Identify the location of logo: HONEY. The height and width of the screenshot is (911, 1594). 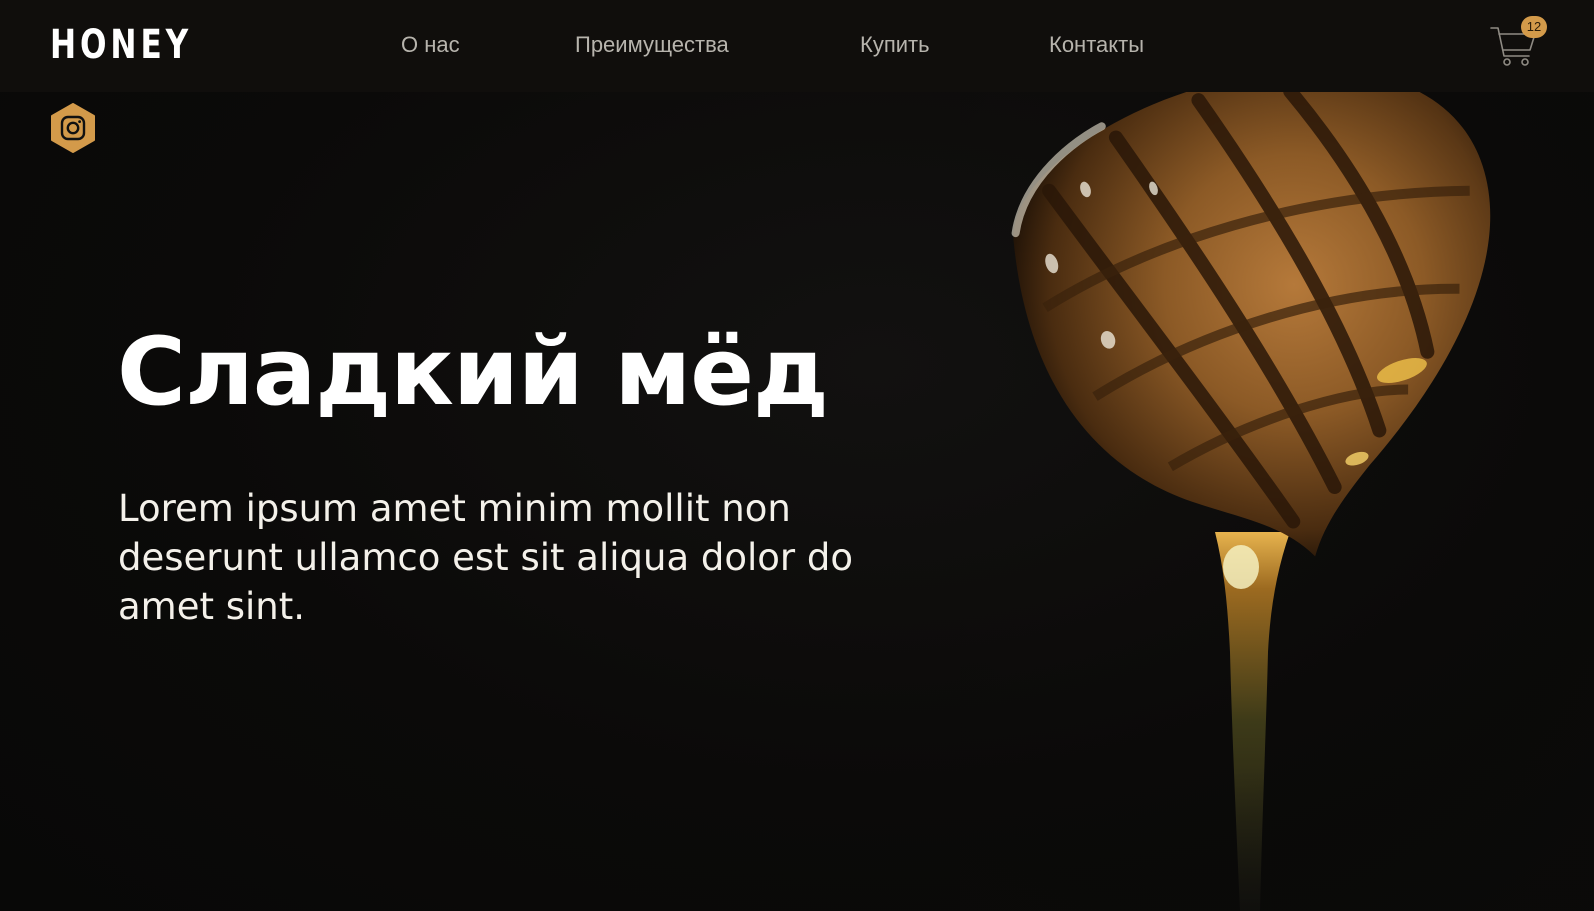
(121, 45).